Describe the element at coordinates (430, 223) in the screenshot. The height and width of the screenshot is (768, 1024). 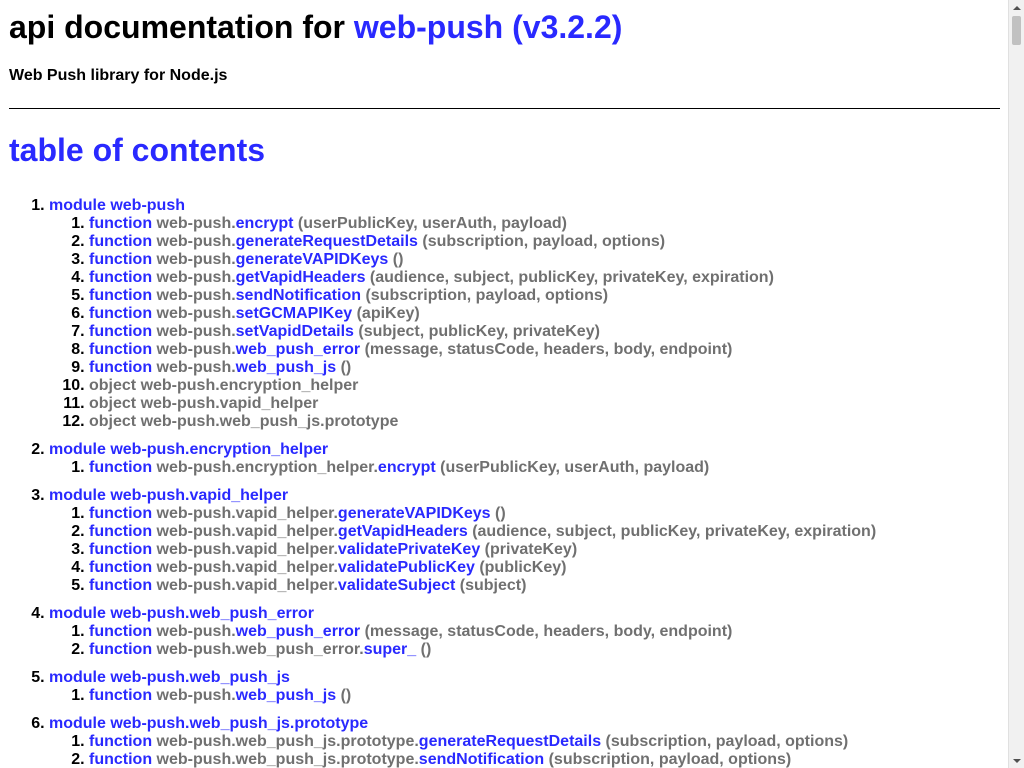
I see `item-args: (userPublicKey, userAuth, payload)` at that location.